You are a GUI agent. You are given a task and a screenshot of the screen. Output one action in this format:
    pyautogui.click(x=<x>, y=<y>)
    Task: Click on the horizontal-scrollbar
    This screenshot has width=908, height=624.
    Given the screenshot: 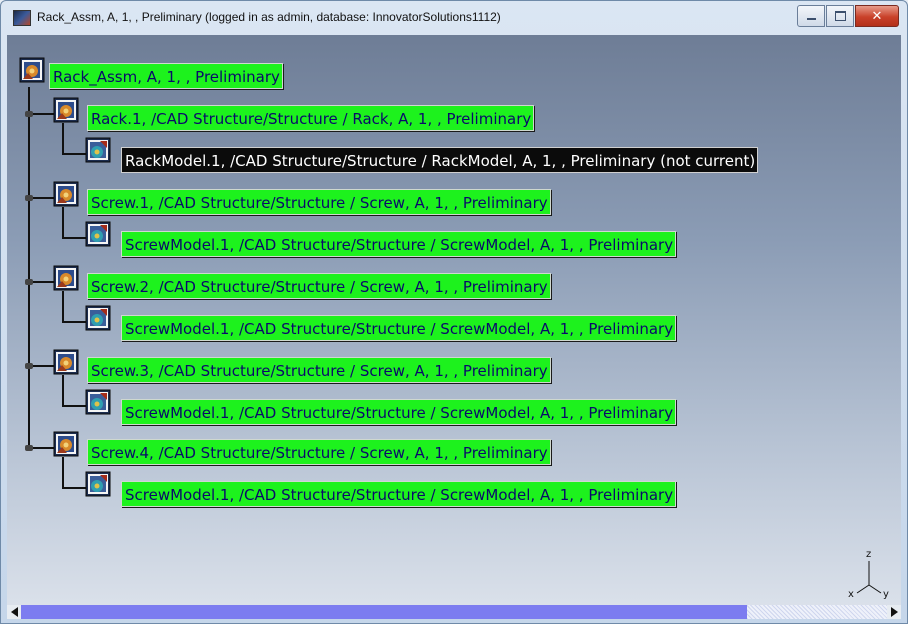 What is the action you would take?
    pyautogui.click(x=454, y=612)
    